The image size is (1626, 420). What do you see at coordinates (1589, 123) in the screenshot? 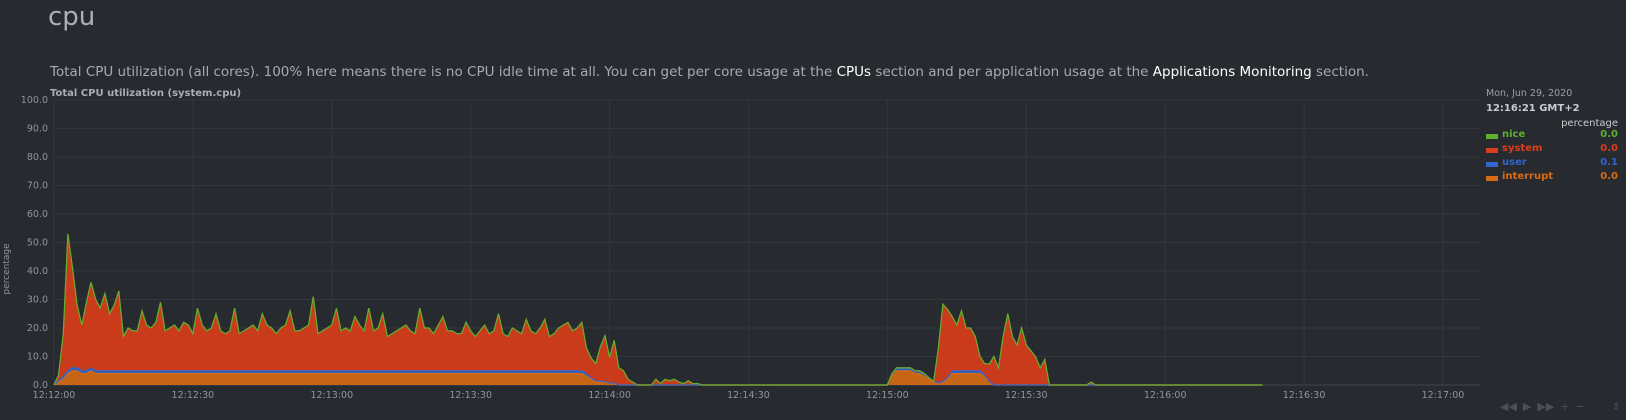
I see `legend-units: percentage` at bounding box center [1589, 123].